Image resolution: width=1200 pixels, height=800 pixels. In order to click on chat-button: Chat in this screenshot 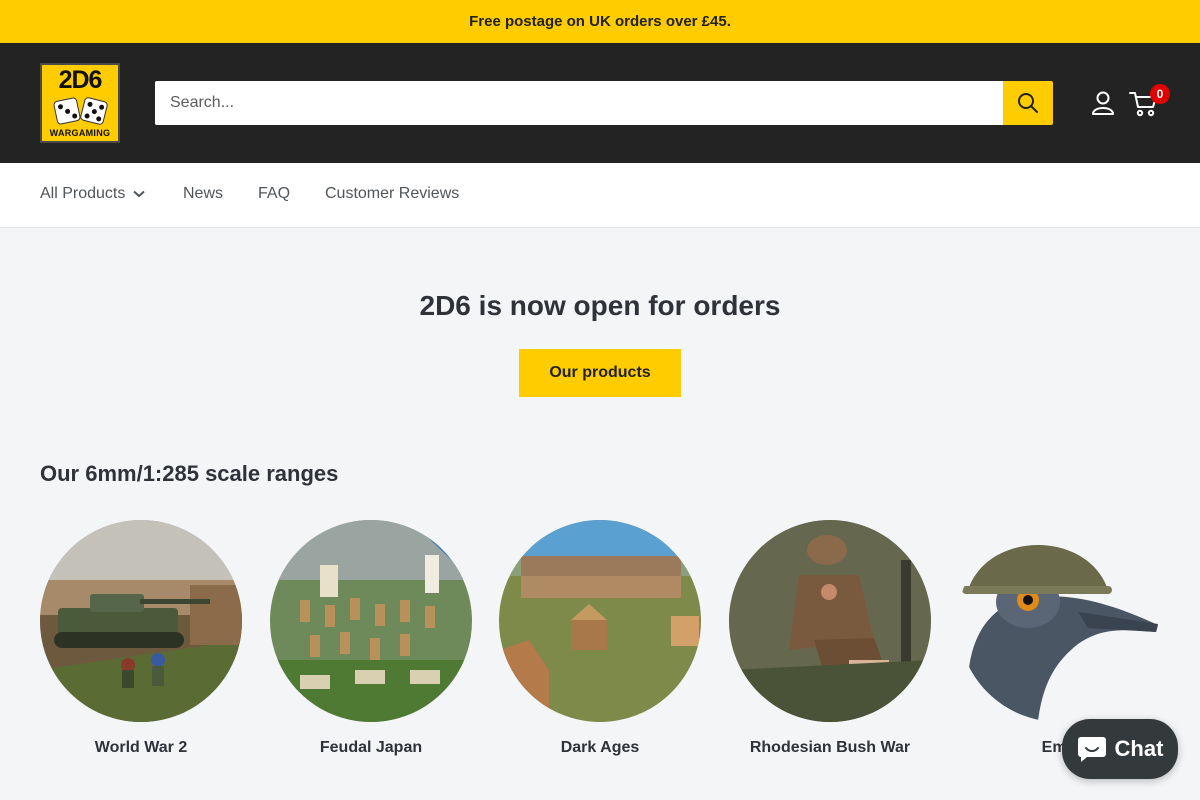, I will do `click(1120, 749)`.